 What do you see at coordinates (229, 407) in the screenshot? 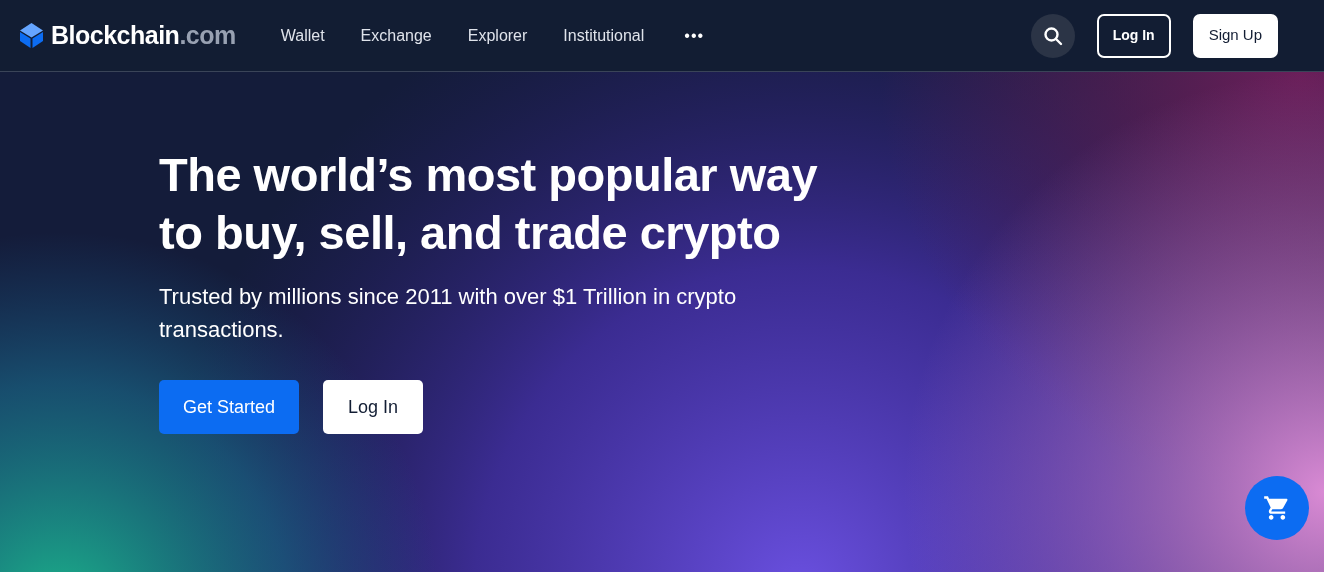
I see `get-started-button: Get Started` at bounding box center [229, 407].